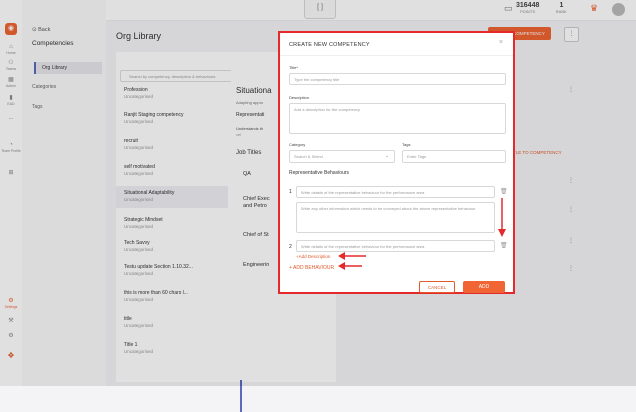 The image size is (636, 412). I want to click on annotation-arrows, so click(422, 234).